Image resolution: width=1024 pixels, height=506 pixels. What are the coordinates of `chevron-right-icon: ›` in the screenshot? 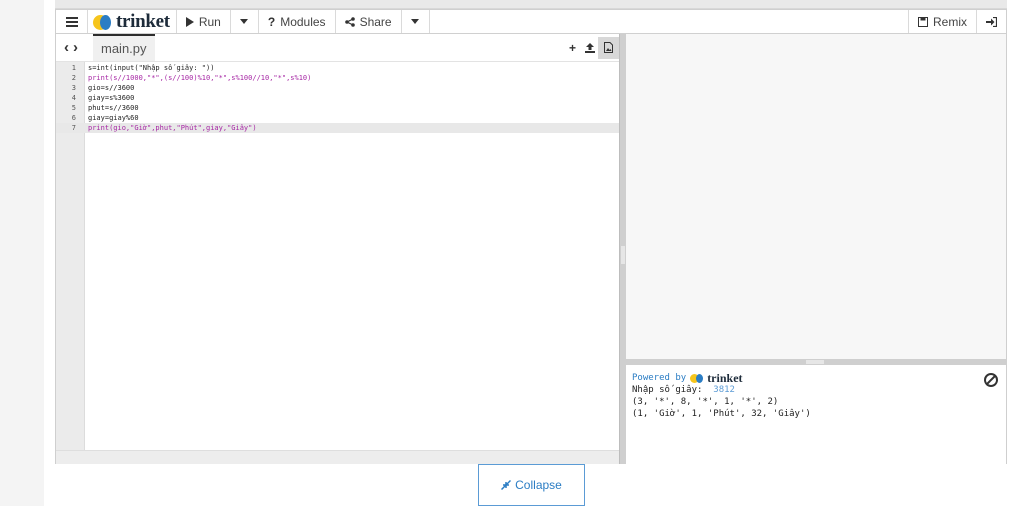 It's located at (75, 47).